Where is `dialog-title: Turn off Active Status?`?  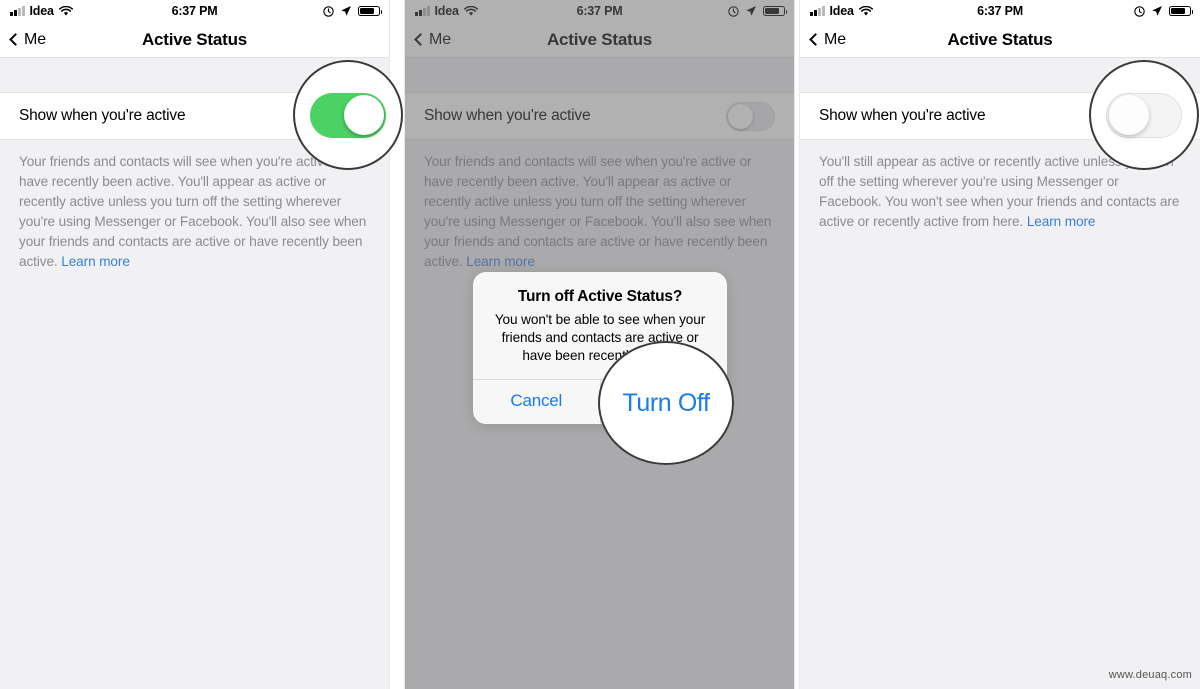
dialog-title: Turn off Active Status? is located at coordinates (600, 296).